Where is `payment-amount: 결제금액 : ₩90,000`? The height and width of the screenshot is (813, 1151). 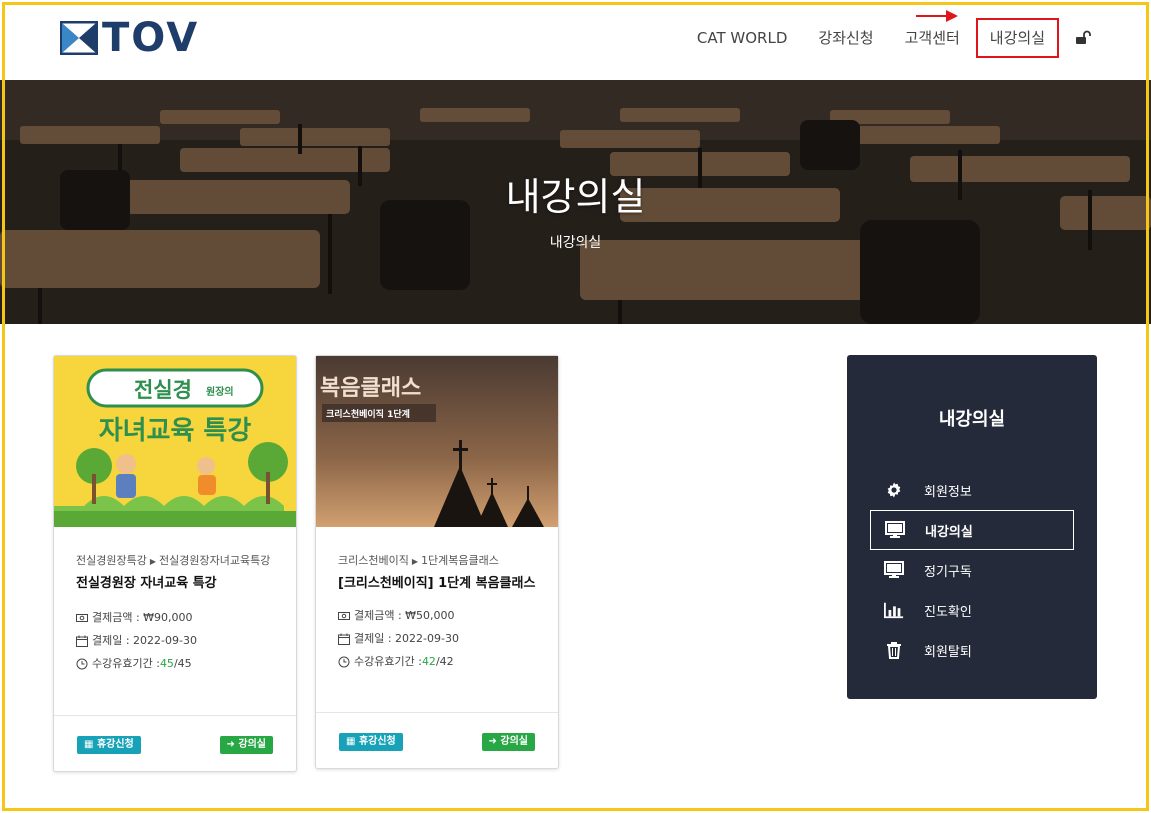
payment-amount: 결제금액 : ₩90,000 is located at coordinates (175, 617).